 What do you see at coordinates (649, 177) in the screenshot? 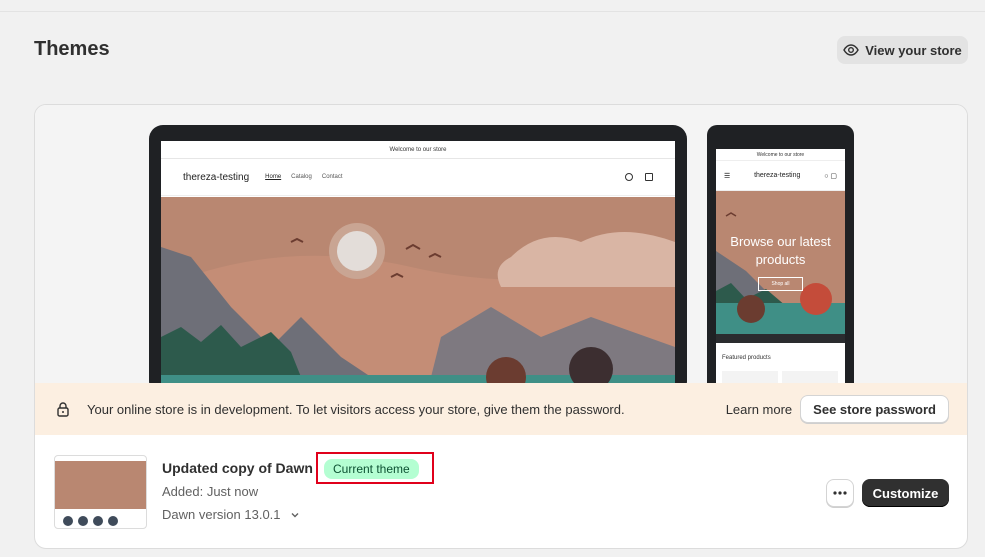
I see `cart-icon` at bounding box center [649, 177].